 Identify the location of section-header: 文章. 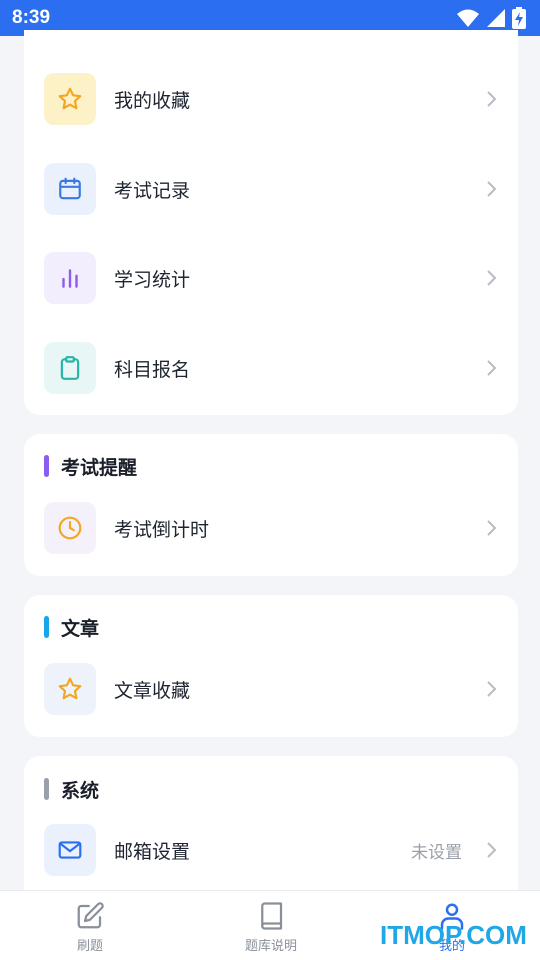
(72, 627).